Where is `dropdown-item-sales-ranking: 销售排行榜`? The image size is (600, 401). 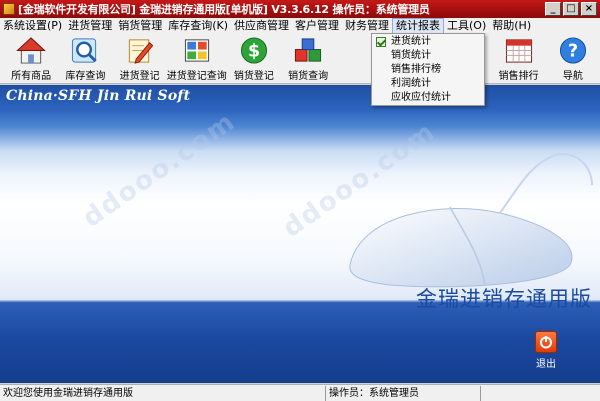
dropdown-item-sales-ranking: 销售排行榜 is located at coordinates (428, 70).